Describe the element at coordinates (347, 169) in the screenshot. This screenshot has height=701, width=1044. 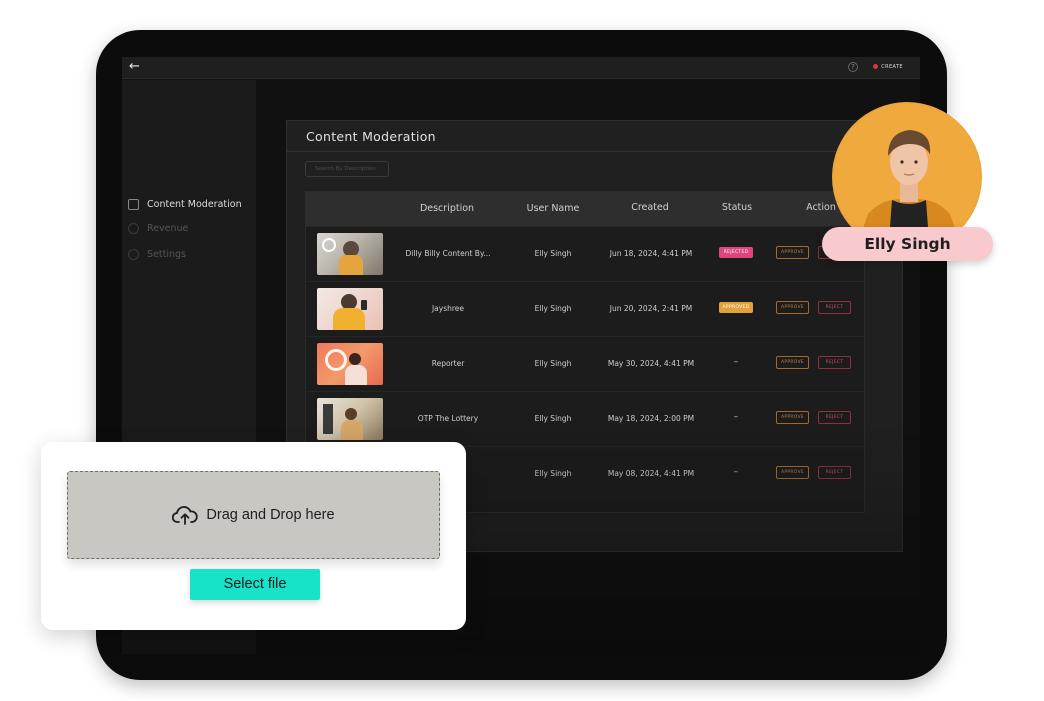
I see `search-input: Search By Description` at that location.